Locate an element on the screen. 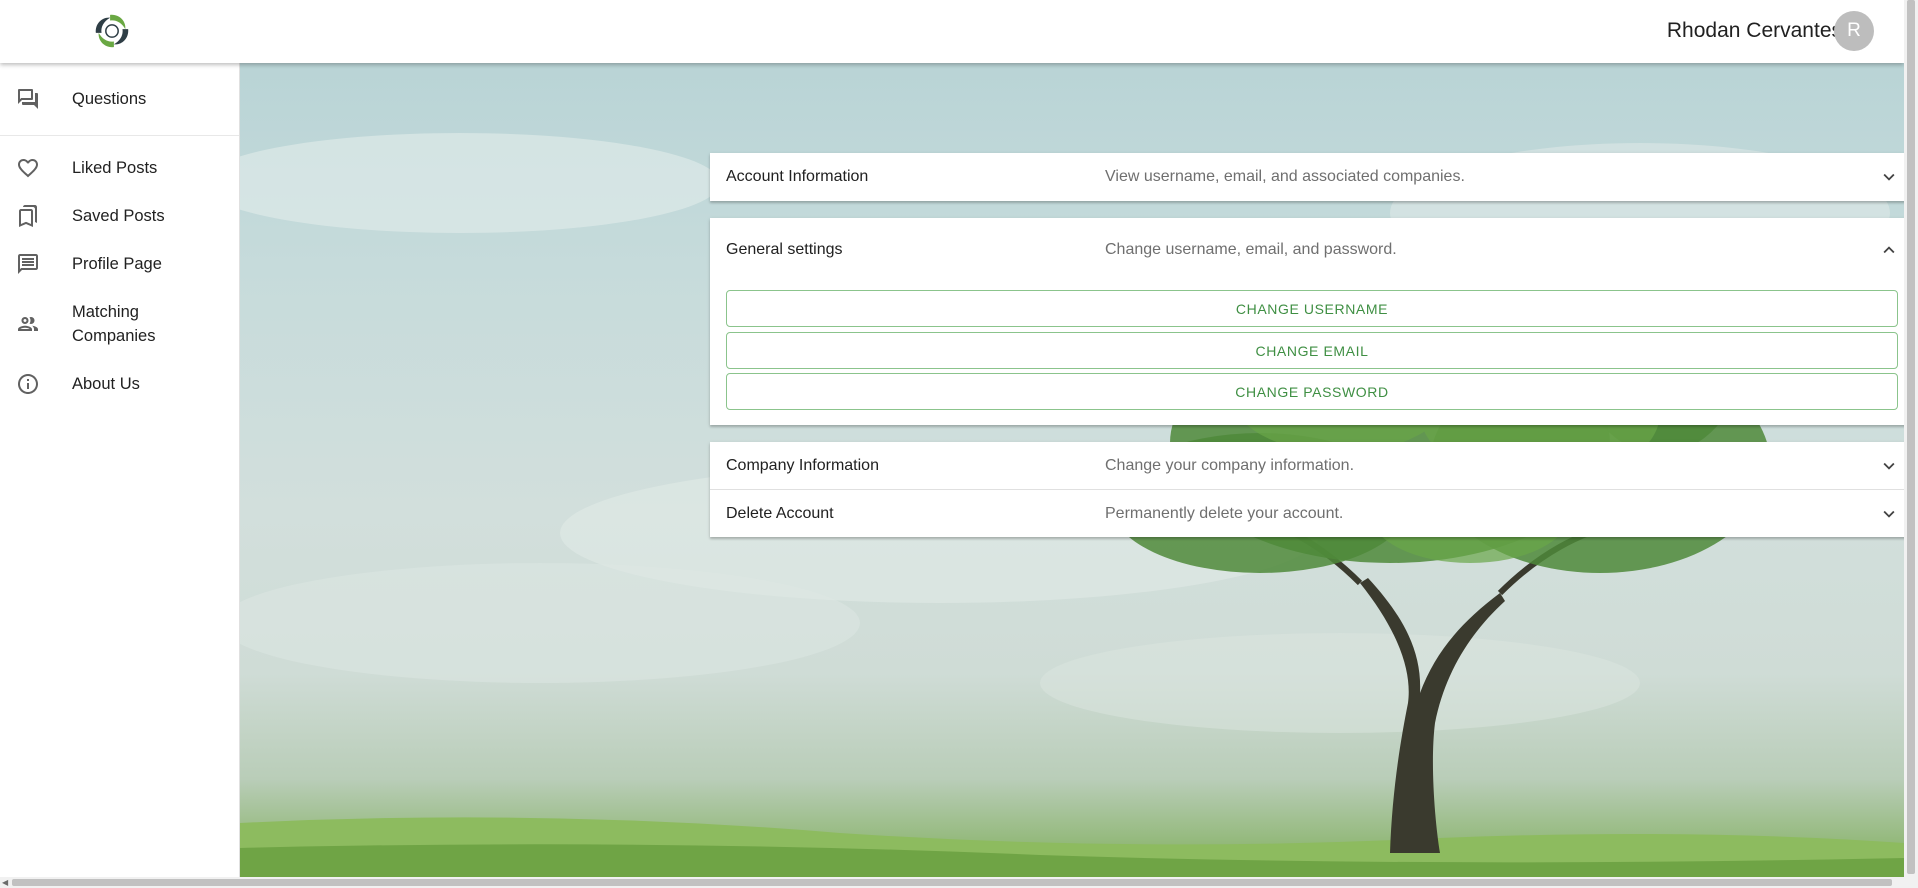  sidebar-item-saved-posts: Saved Posts is located at coordinates (119, 216).